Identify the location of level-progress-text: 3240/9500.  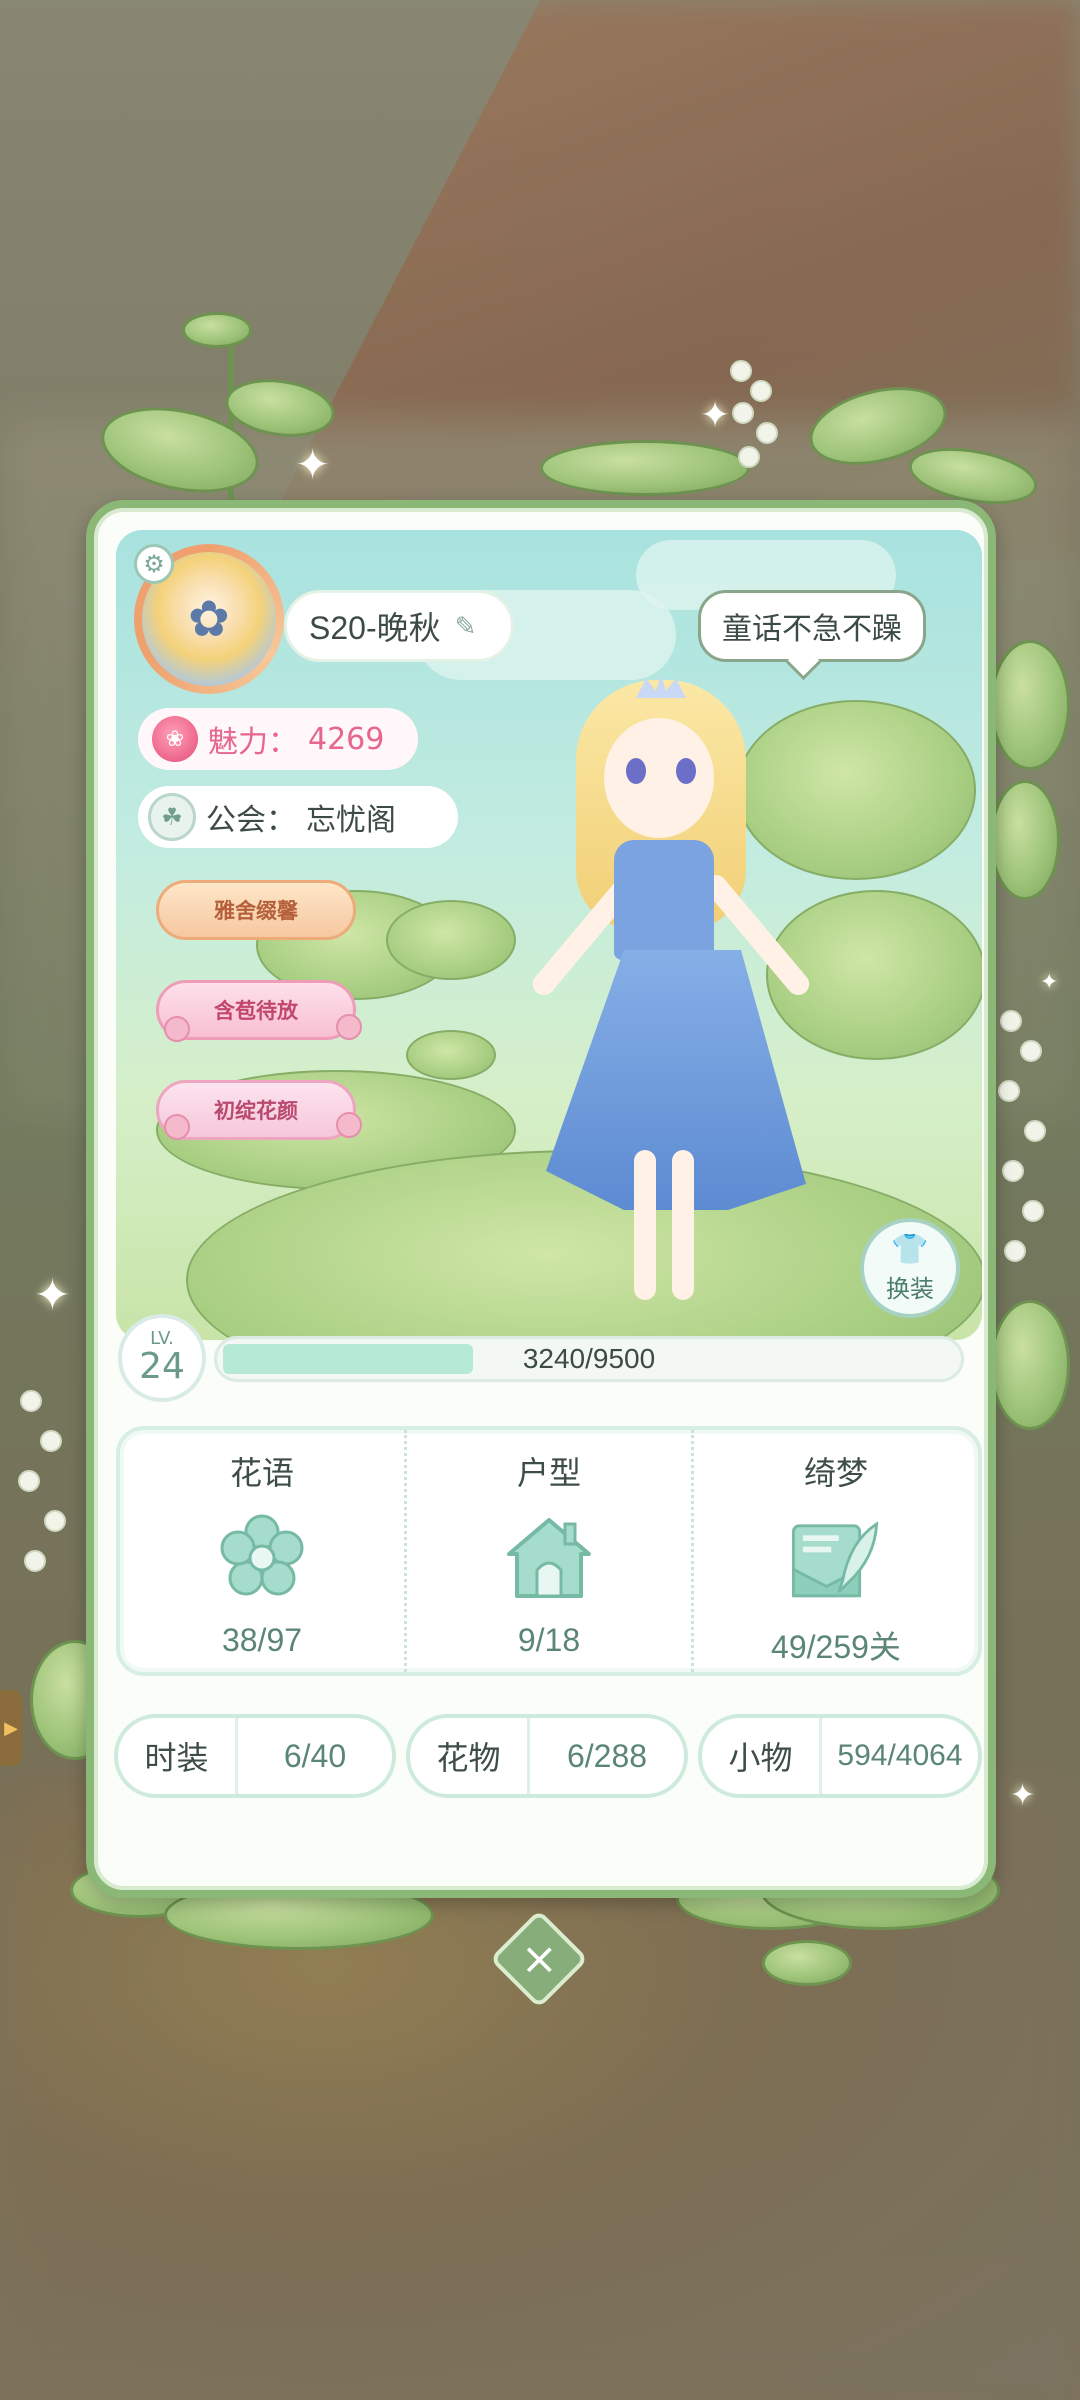
(589, 1358).